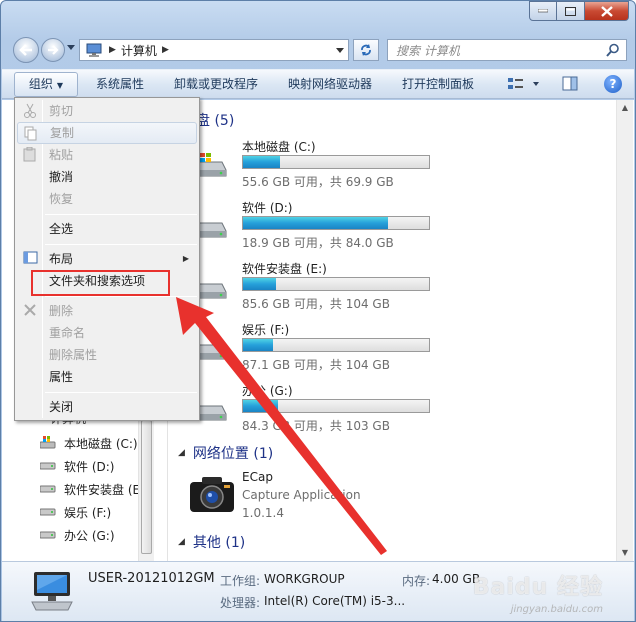 The width and height of the screenshot is (636, 622). I want to click on group-header-other: ◢ 其他 (1), so click(211, 542).